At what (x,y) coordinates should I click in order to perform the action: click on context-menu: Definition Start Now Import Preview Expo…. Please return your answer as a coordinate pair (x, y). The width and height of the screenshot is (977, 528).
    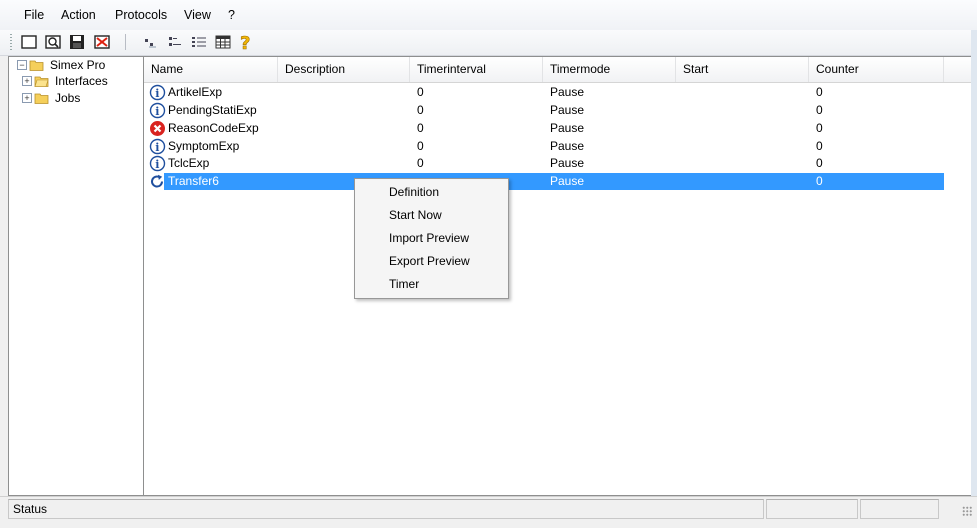
    Looking at the image, I should click on (431, 238).